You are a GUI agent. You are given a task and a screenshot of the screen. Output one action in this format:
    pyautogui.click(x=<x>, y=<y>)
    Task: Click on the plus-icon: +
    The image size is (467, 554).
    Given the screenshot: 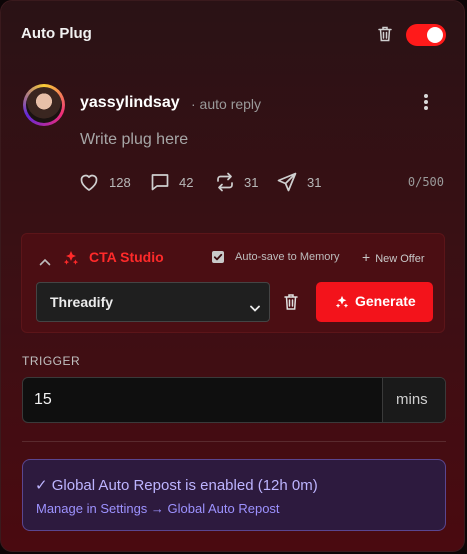 What is the action you would take?
    pyautogui.click(x=366, y=257)
    